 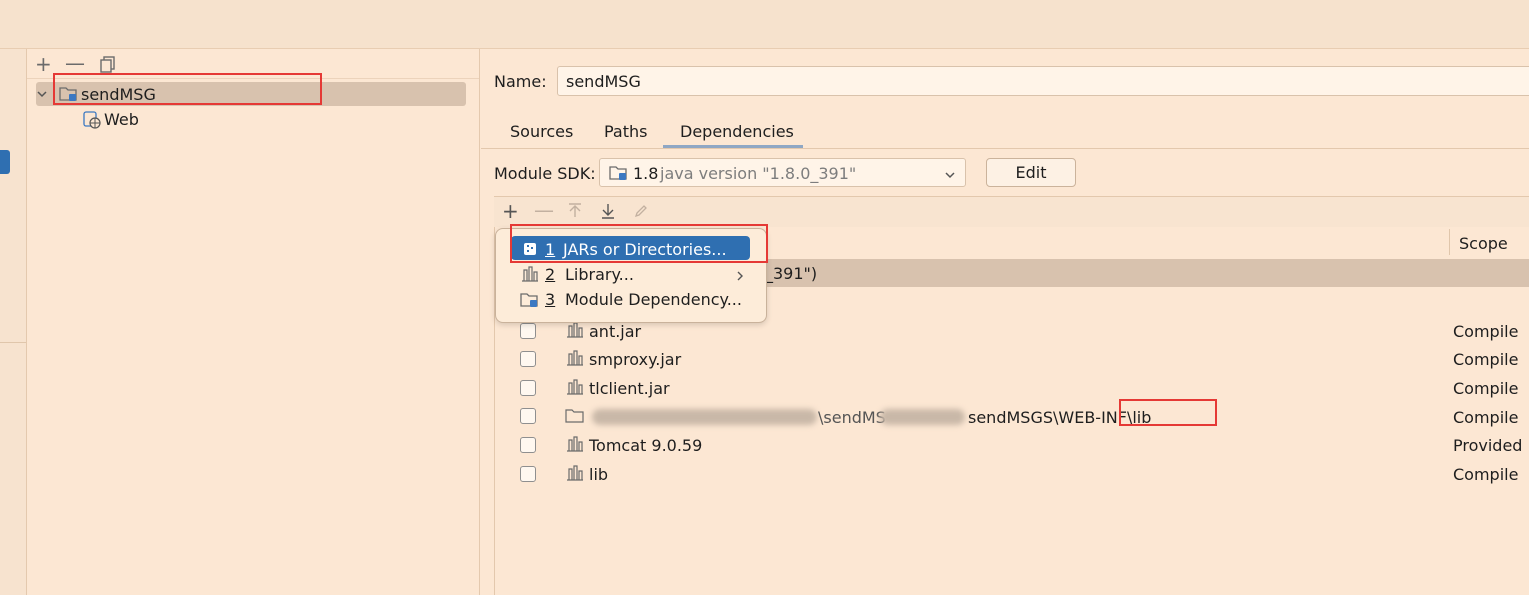 I want to click on dependency-name: lib, so click(x=598, y=474).